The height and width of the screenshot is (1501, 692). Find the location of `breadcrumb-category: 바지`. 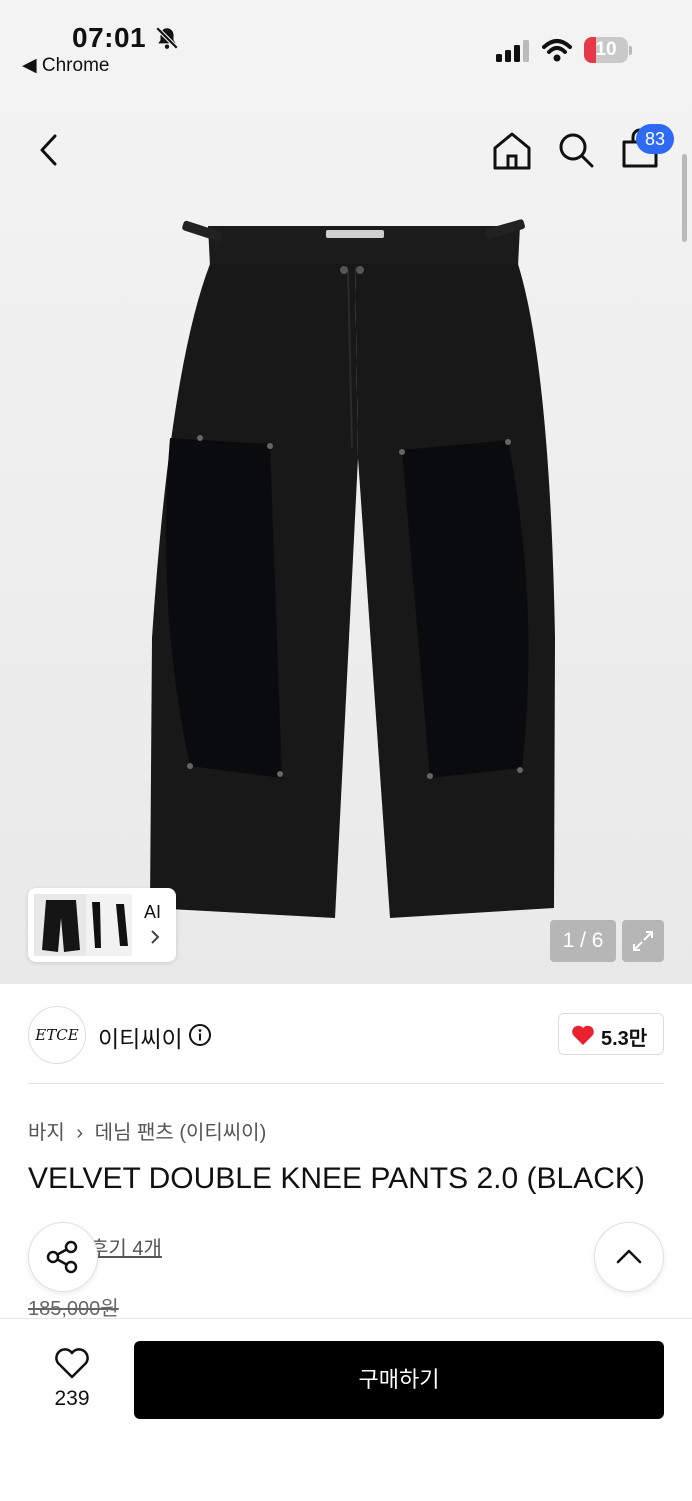

breadcrumb-category: 바지 is located at coordinates (46, 1133).